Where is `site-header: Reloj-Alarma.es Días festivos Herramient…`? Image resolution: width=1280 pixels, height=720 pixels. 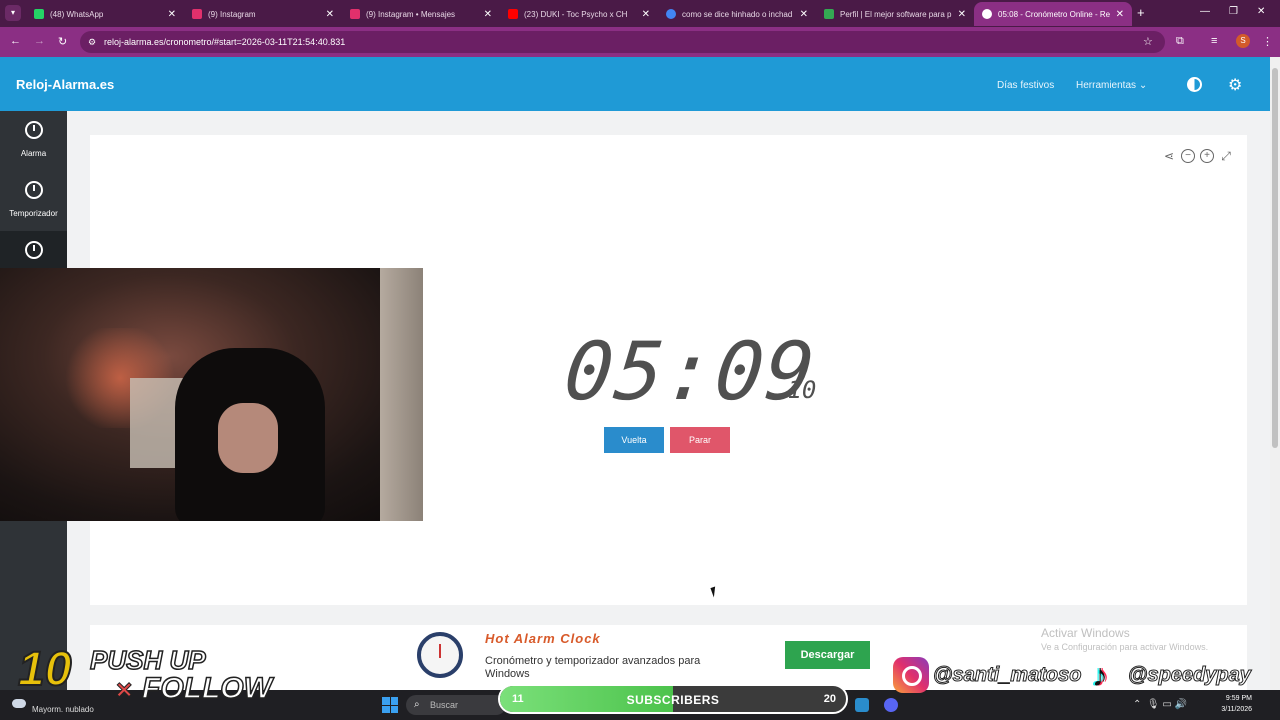
site-header: Reloj-Alarma.es Días festivos Herramient… is located at coordinates (635, 84).